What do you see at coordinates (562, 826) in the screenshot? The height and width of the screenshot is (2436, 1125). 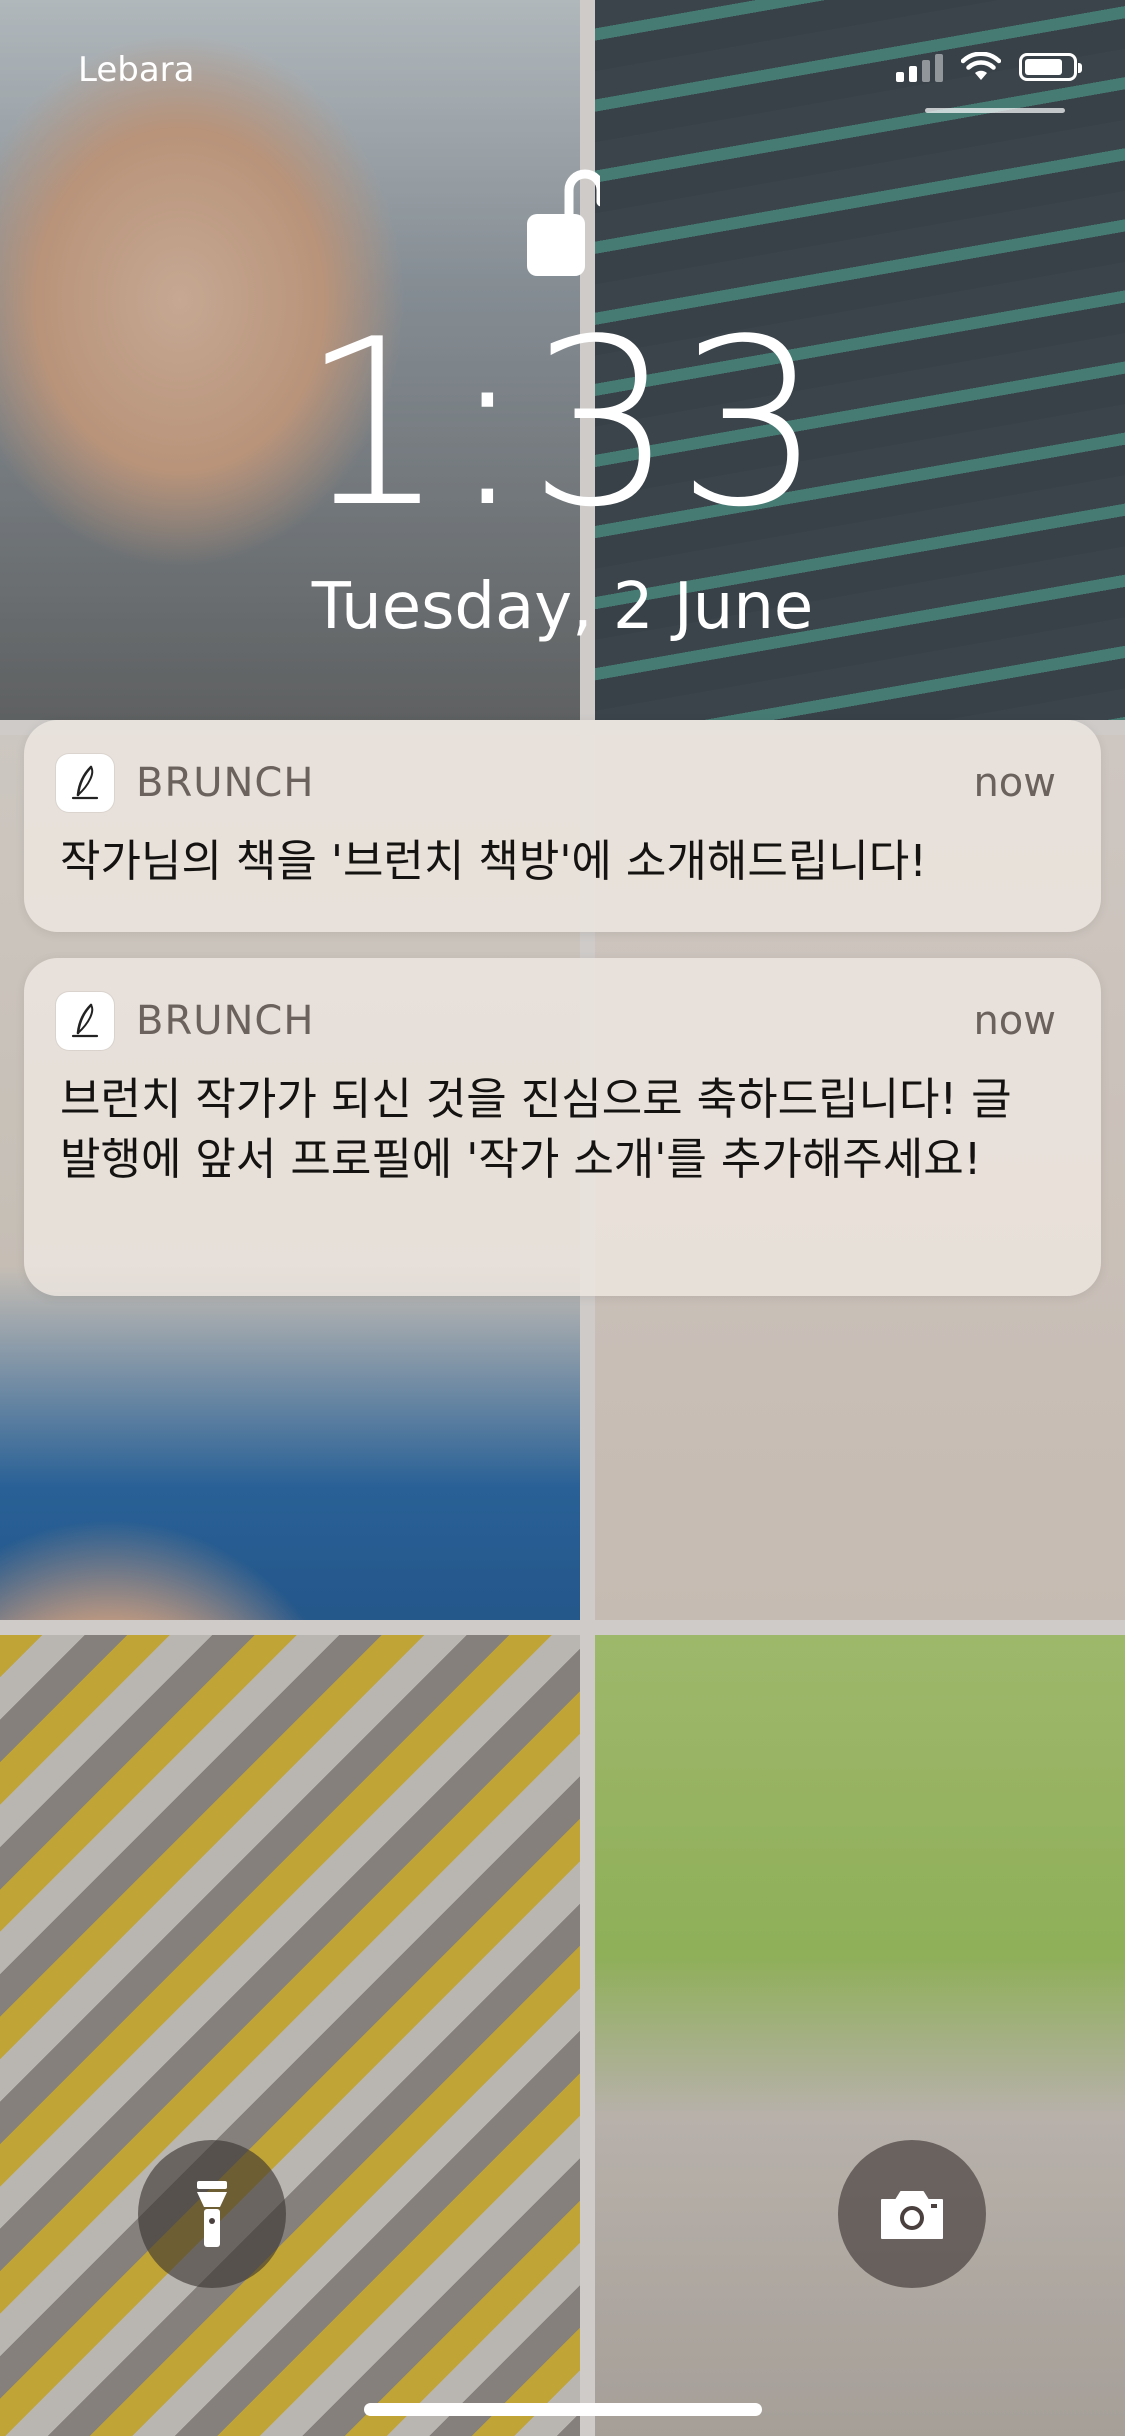 I see `notification-card: BRUNCH now 작가님의 책을 '브런치 책방'에 소개해드립니다!` at bounding box center [562, 826].